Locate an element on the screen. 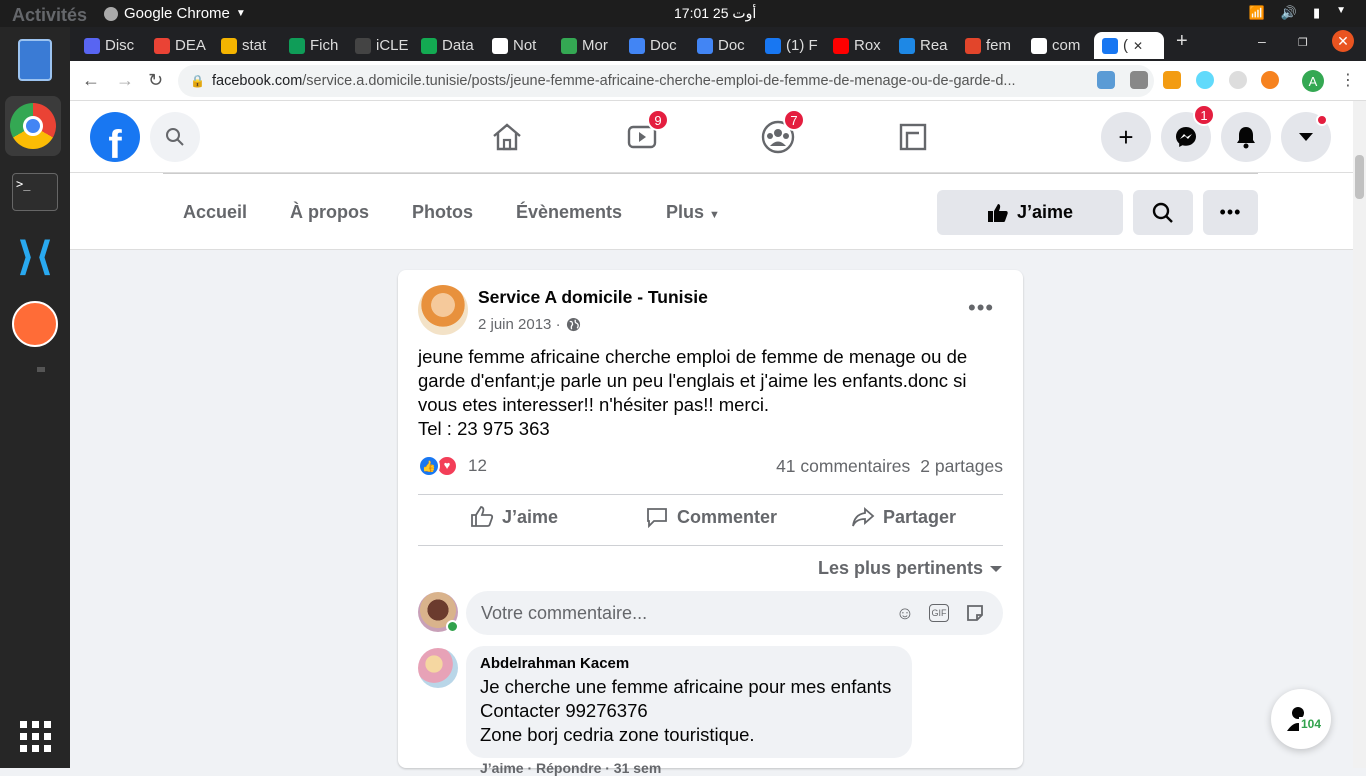 This screenshot has height=776, width=1366. tab-plus: Plus ▼ is located at coordinates (693, 212).